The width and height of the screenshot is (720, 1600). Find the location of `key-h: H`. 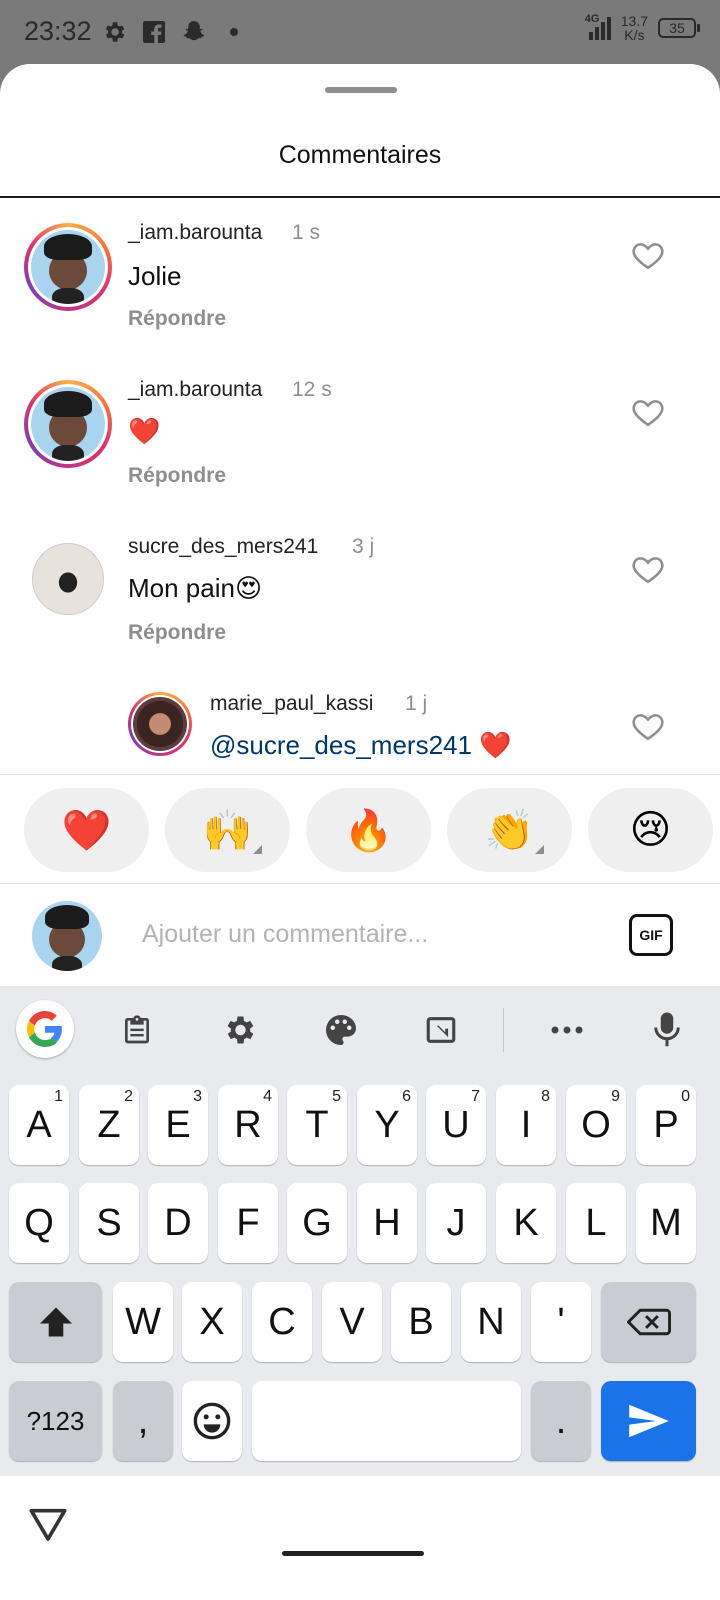

key-h: H is located at coordinates (387, 1223).